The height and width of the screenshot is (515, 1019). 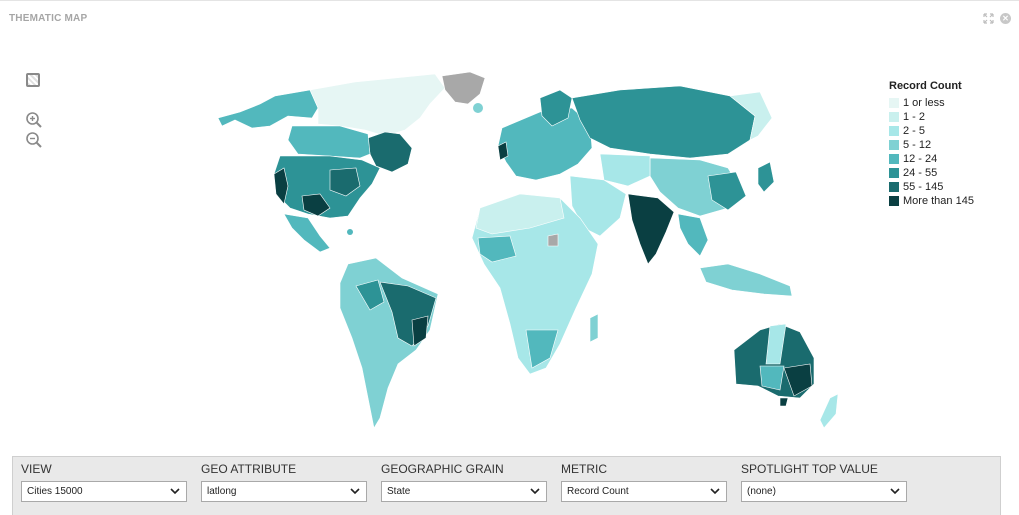 I want to click on region-central-asia, so click(x=625, y=170).